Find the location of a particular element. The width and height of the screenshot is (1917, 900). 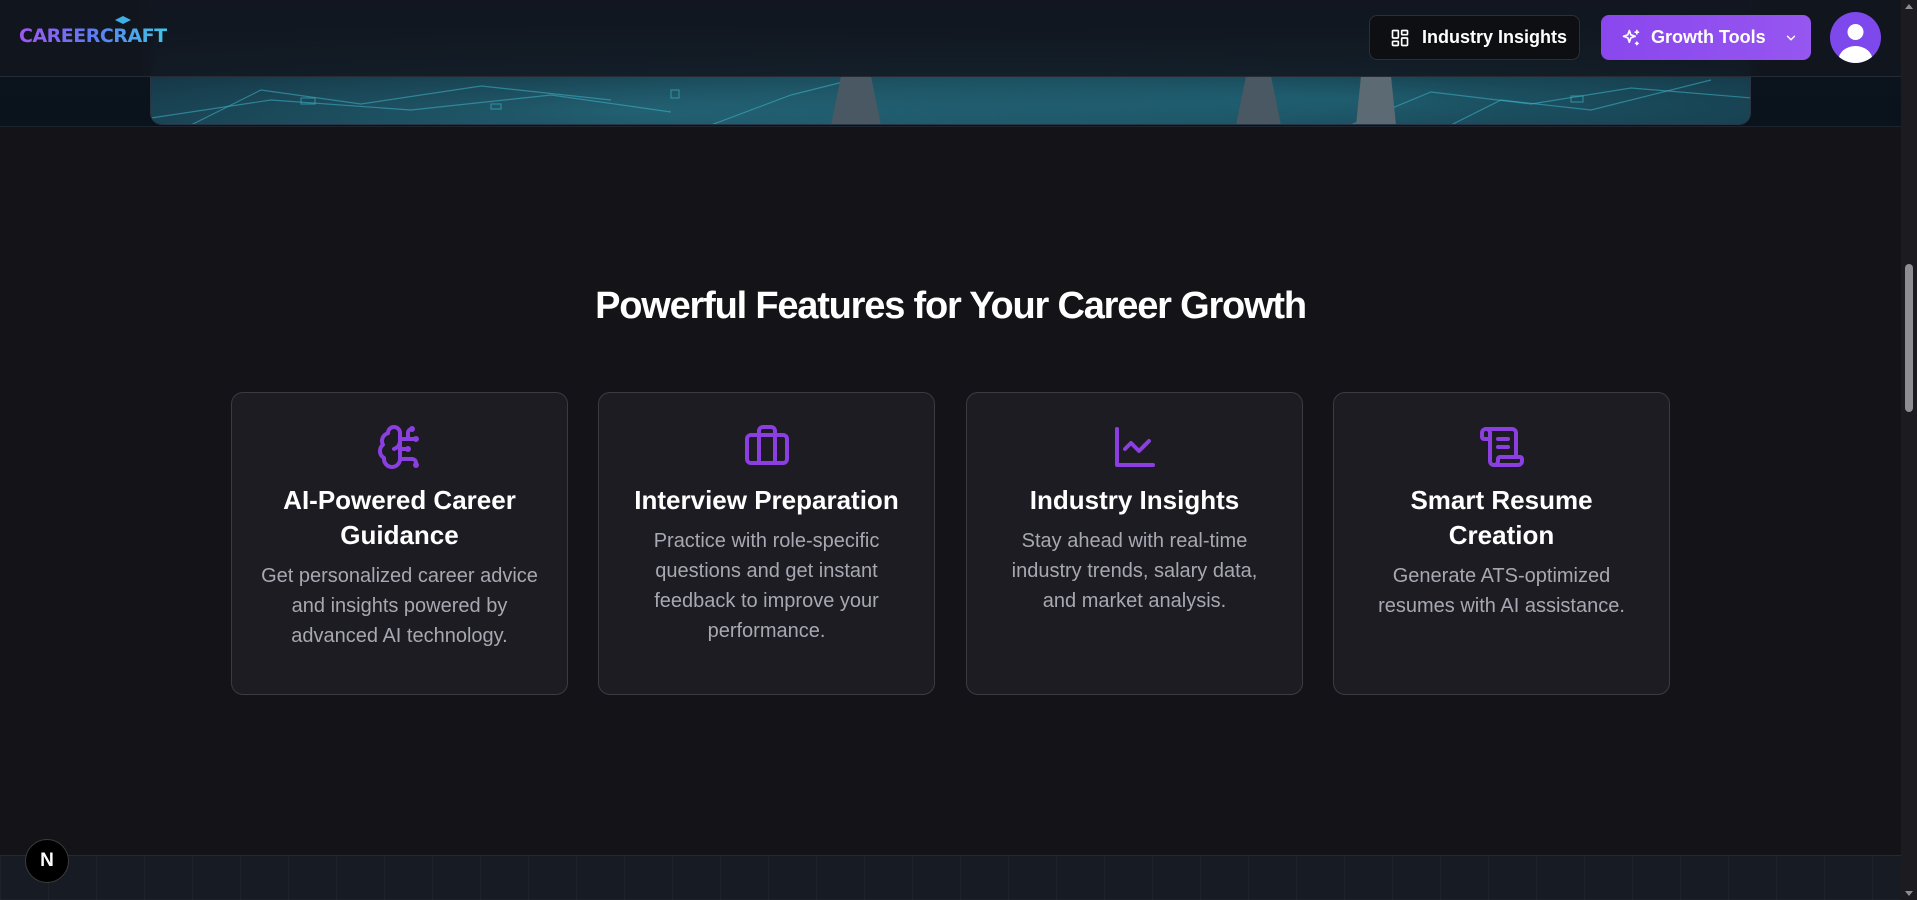

brain-circuit-icon is located at coordinates (398, 447).